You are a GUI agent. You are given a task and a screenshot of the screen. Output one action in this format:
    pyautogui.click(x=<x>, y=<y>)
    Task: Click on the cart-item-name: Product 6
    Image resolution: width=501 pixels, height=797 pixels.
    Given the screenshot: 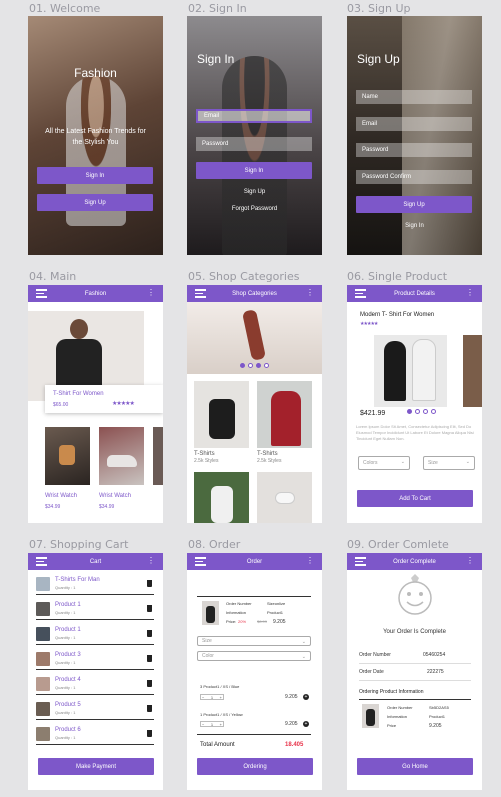 What is the action you would take?
    pyautogui.click(x=68, y=730)
    